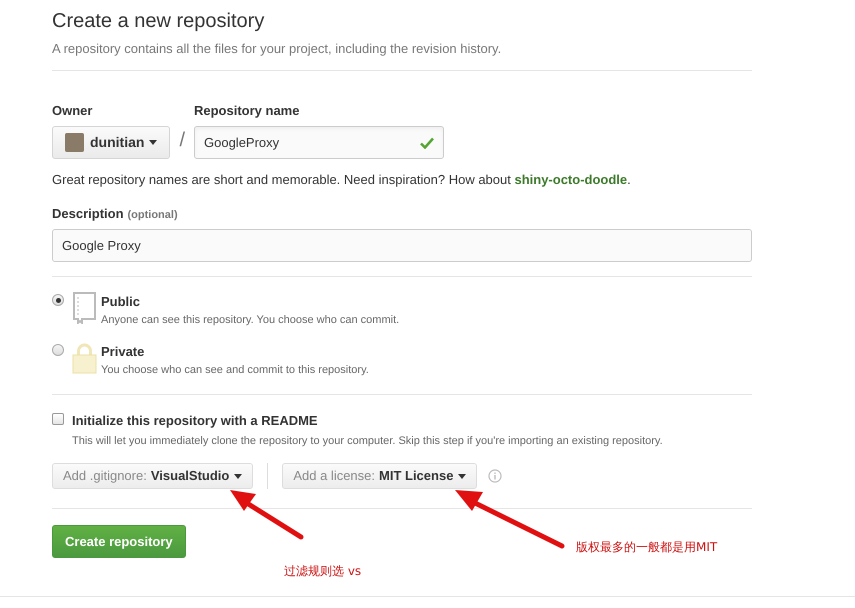  Describe the element at coordinates (88, 213) in the screenshot. I see `description-label: Description` at that location.